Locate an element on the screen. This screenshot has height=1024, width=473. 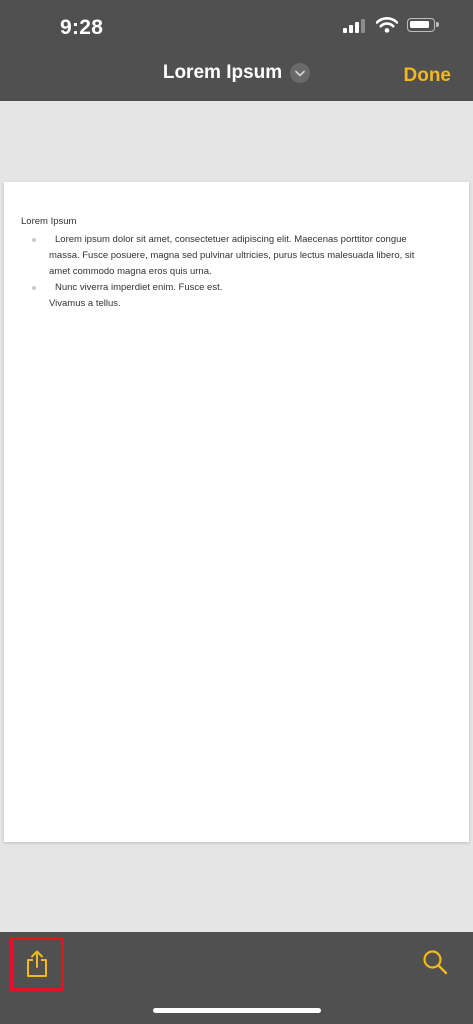
status-icons is located at coordinates (391, 25).